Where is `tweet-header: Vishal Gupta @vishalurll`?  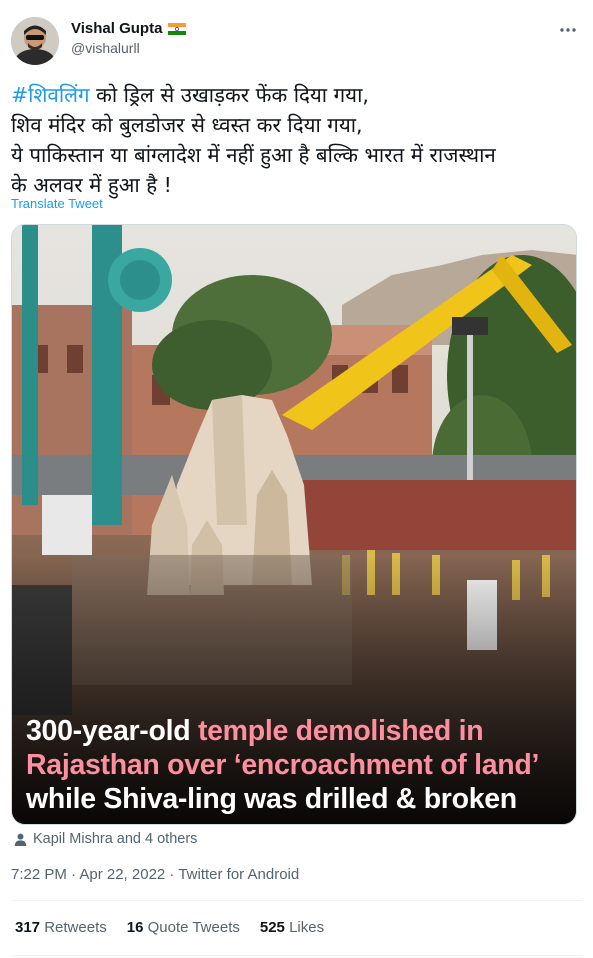 tweet-header: Vishal Gupta @vishalurll is located at coordinates (296, 39).